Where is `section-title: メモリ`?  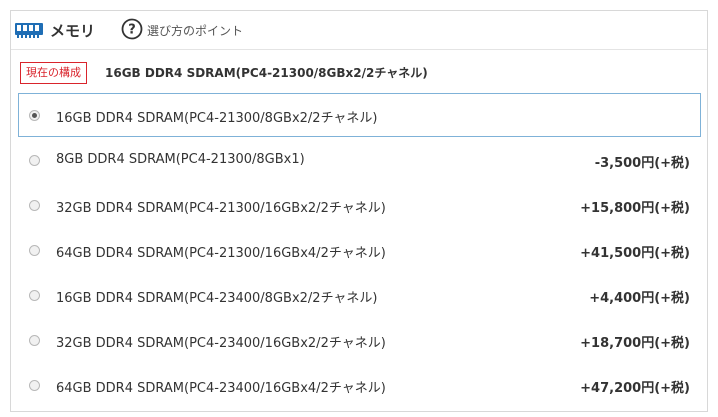 section-title: メモリ is located at coordinates (73, 31).